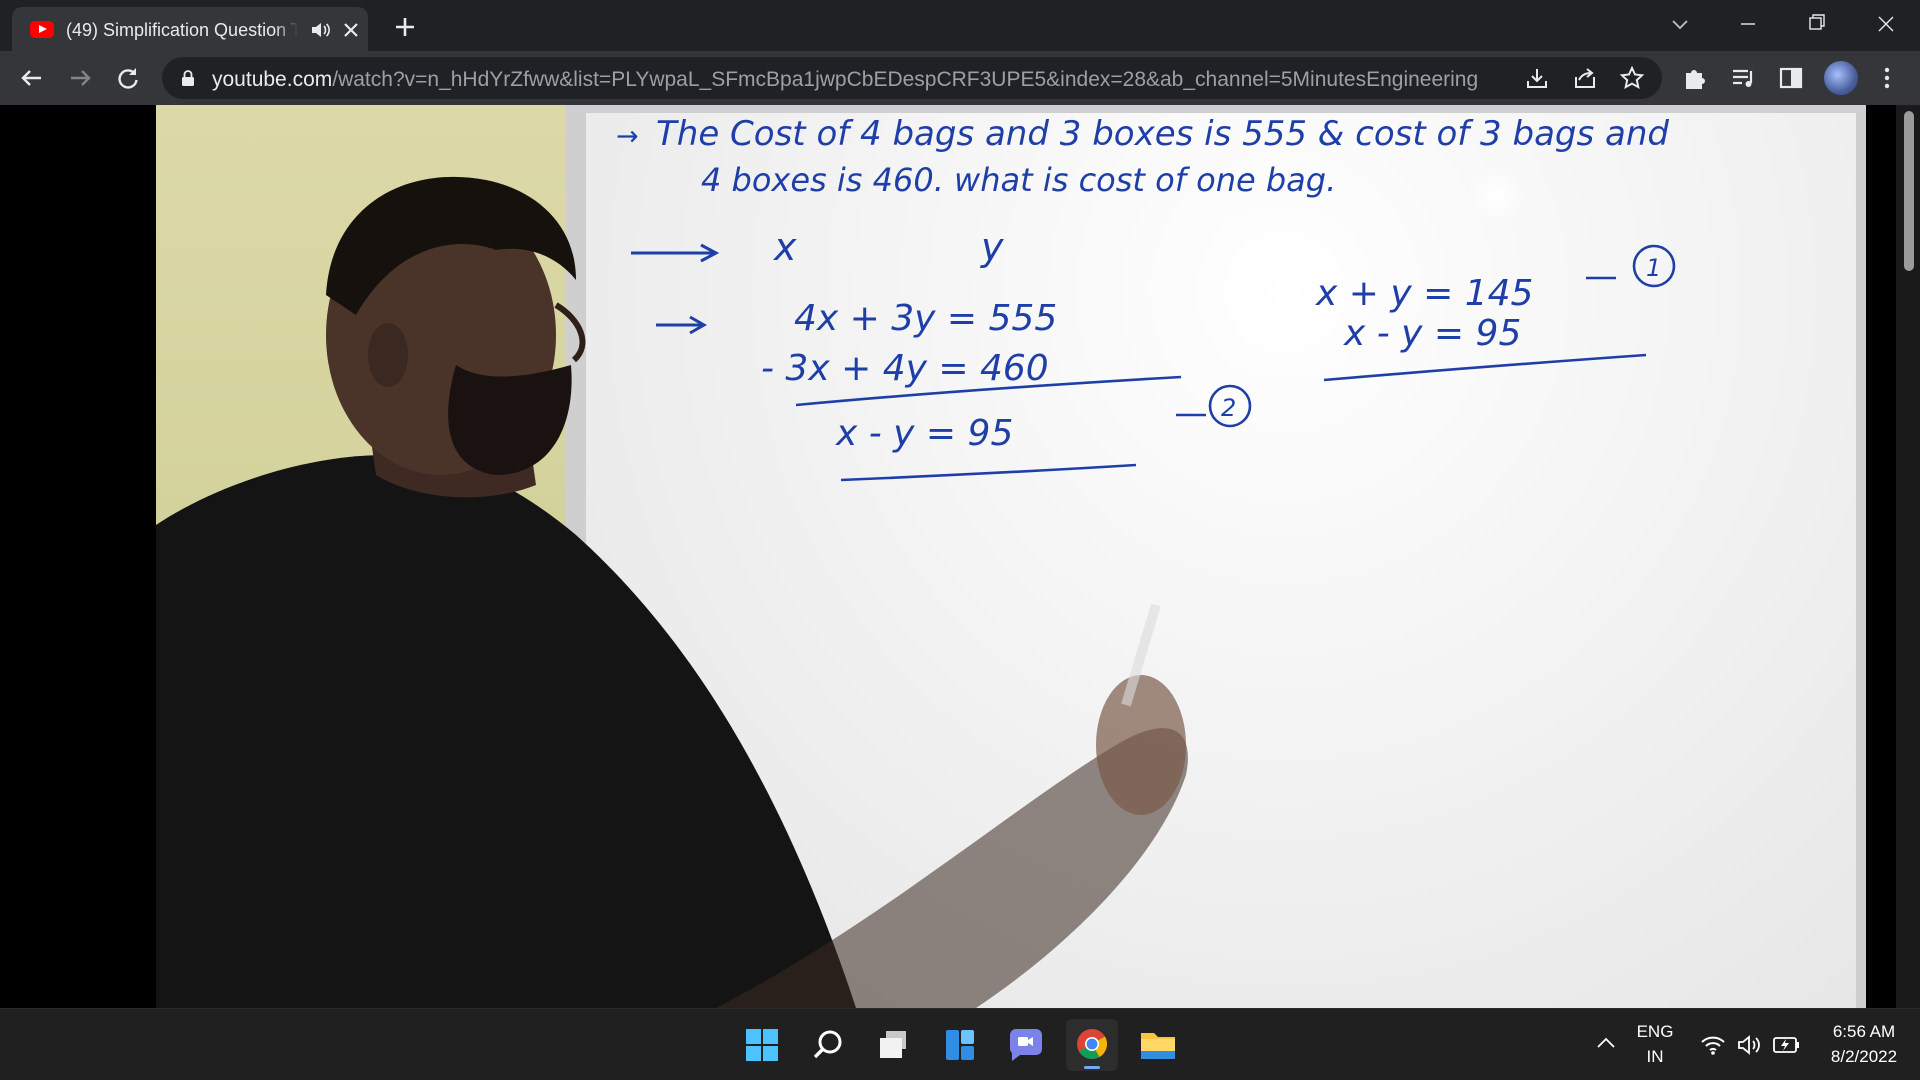 This screenshot has width=1920, height=1080. I want to click on windows-taskbar: ENG IN 6:56 AM 8/2/2022, so click(960, 1044).